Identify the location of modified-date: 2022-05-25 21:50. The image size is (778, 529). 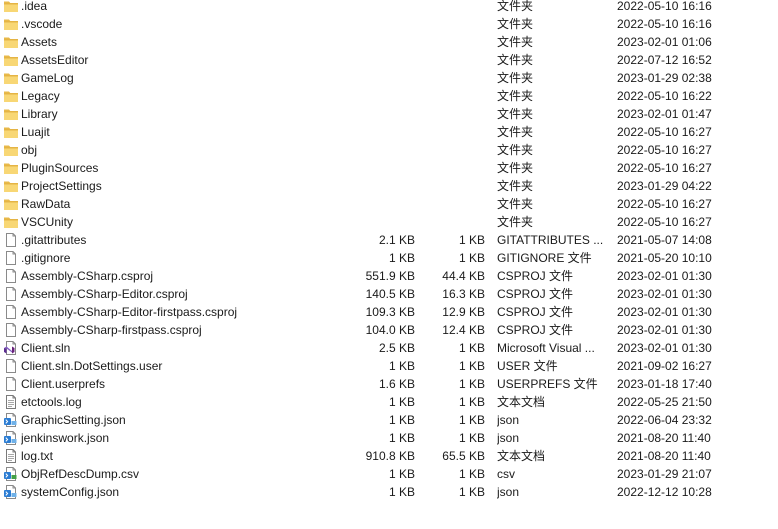
(664, 402).